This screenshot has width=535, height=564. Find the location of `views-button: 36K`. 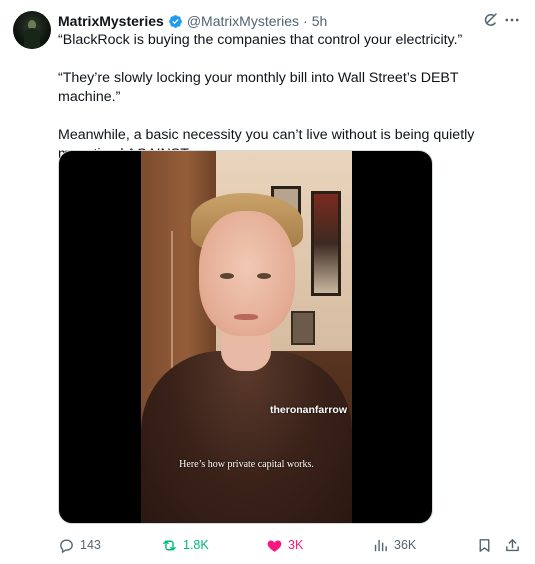

views-button: 36K is located at coordinates (394, 545).